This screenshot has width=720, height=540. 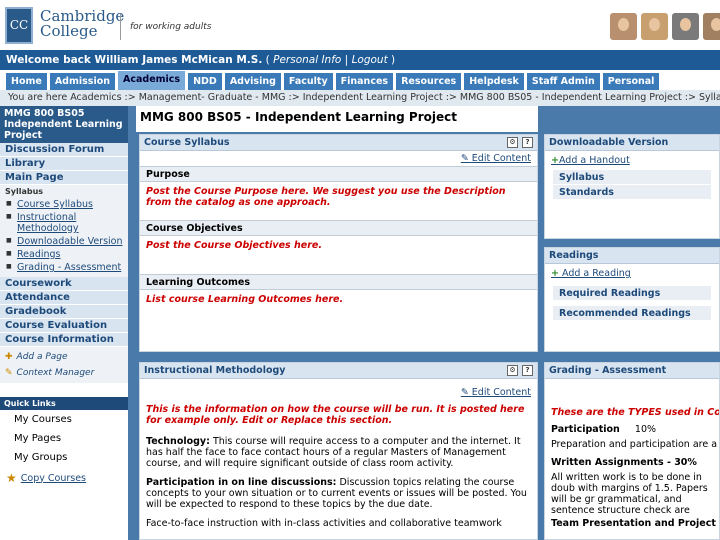 I want to click on college-name: Cambridge College, so click(x=82, y=24).